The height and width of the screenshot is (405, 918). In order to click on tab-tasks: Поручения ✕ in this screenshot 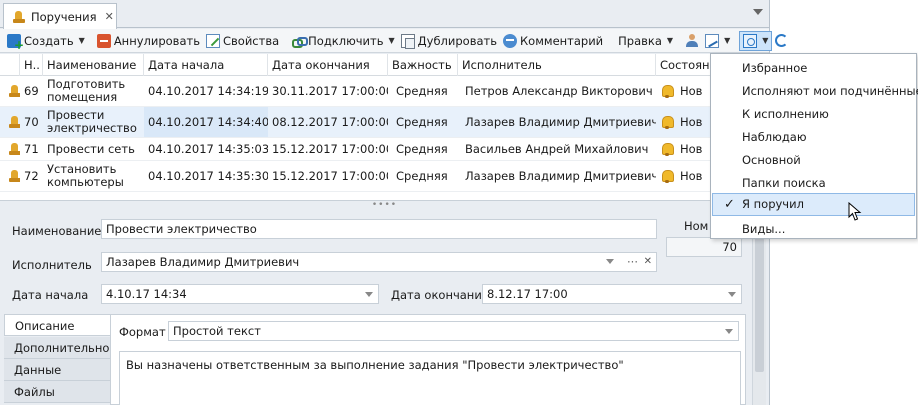, I will do `click(60, 16)`.